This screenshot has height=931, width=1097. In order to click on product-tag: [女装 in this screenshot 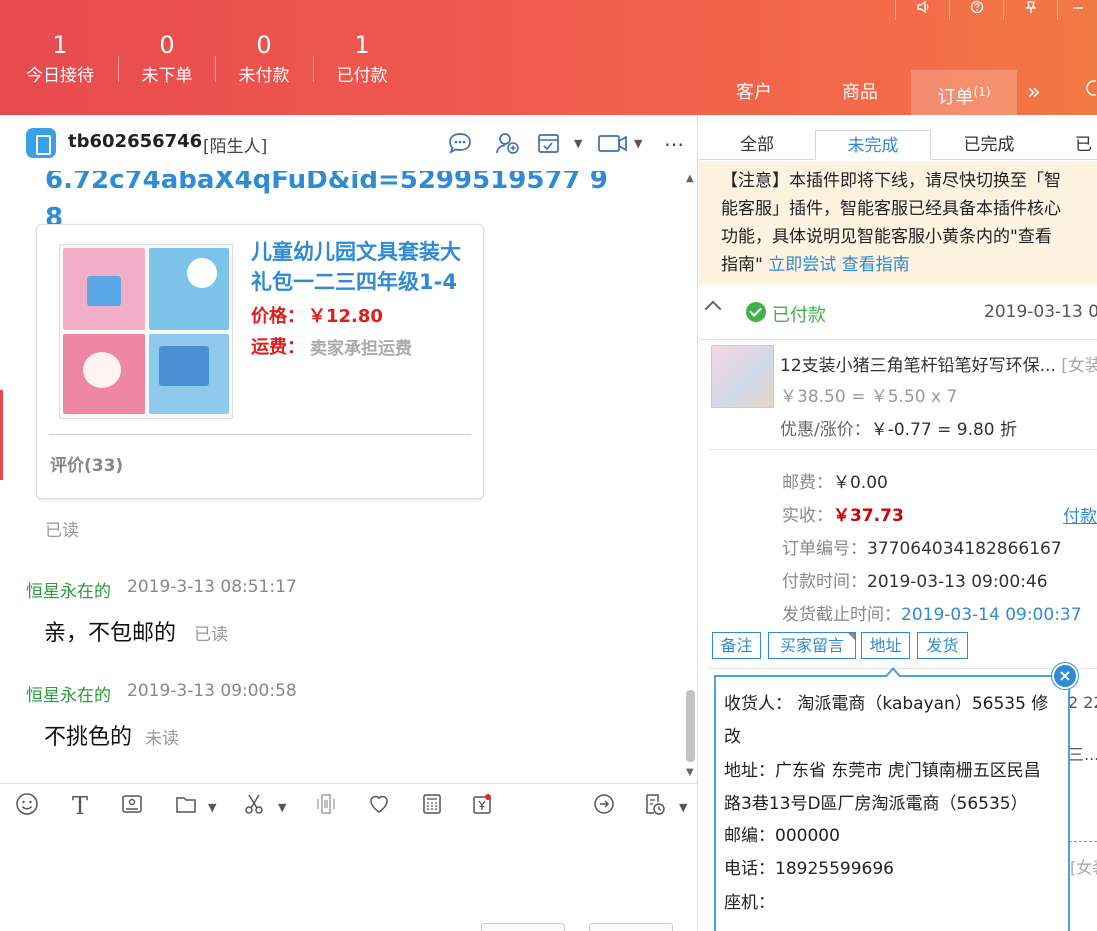, I will do `click(1079, 366)`.